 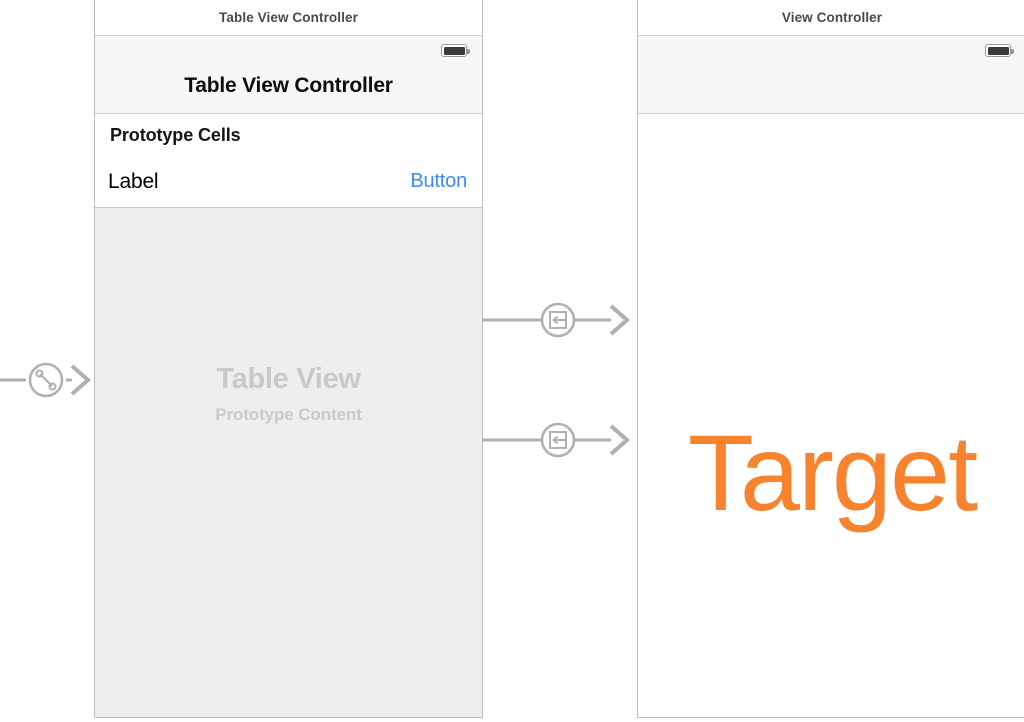 I want to click on navigation-bar: Table View Controller, so click(x=288, y=75).